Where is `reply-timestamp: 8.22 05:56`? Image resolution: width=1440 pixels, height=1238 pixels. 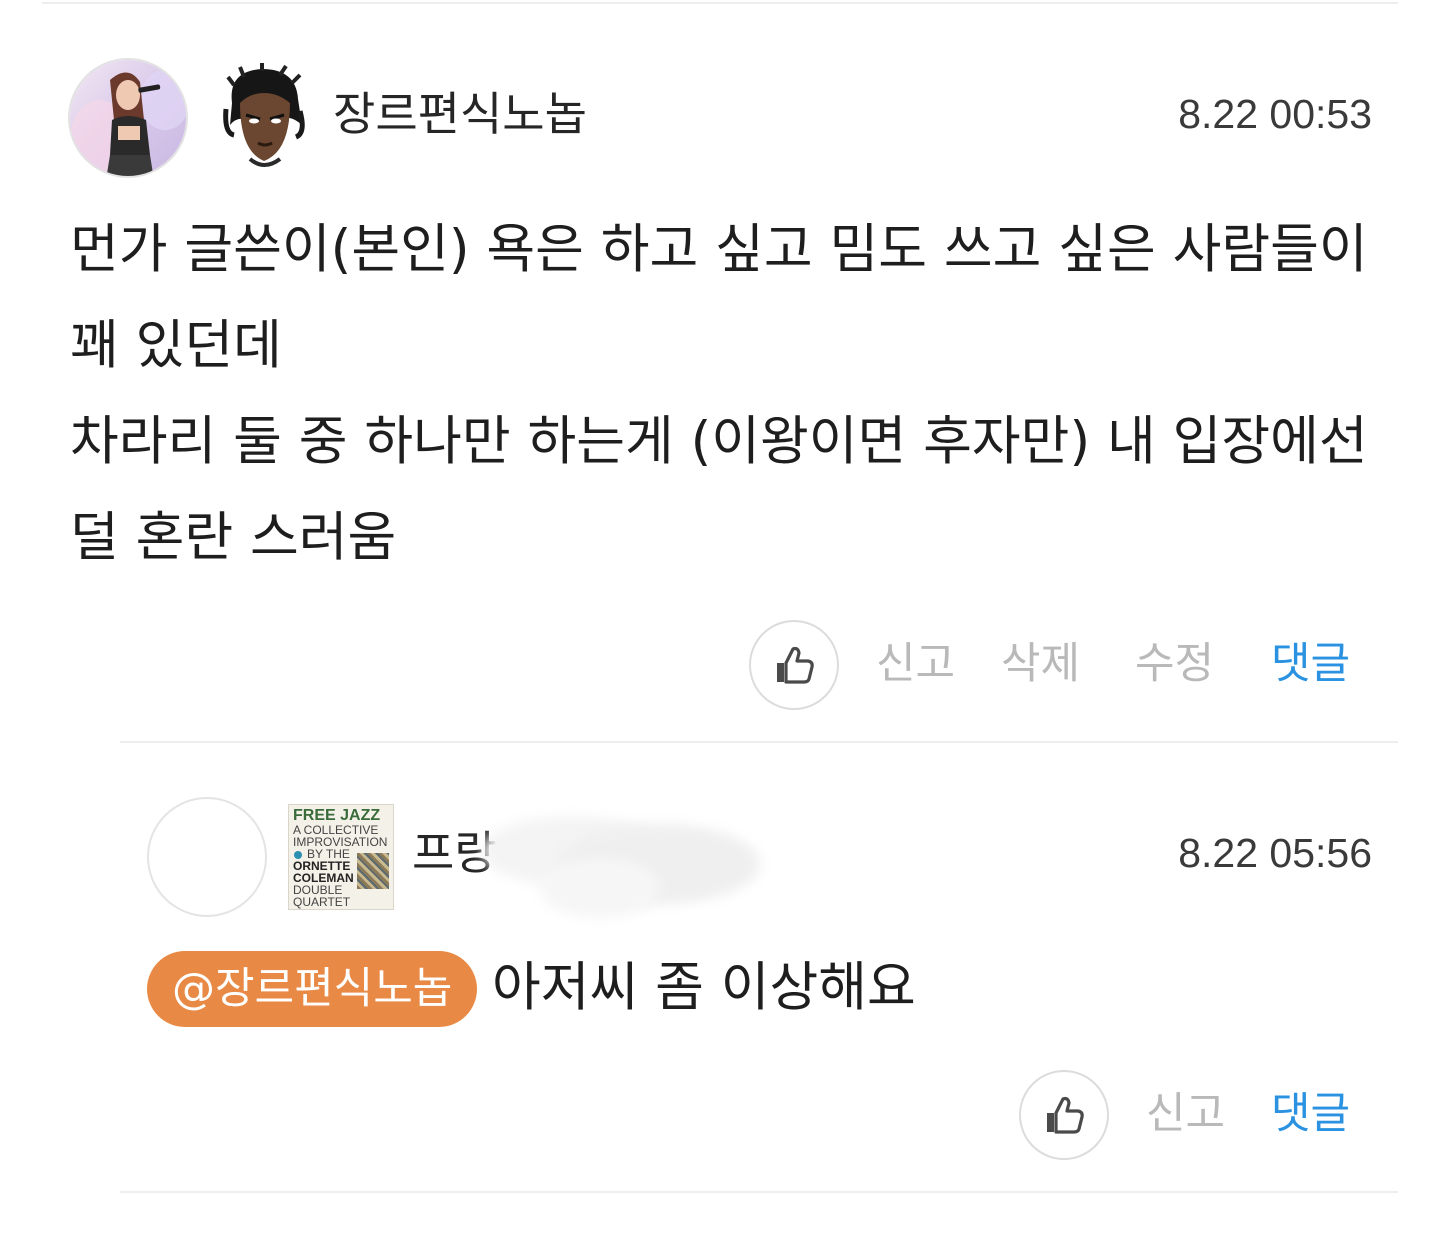
reply-timestamp: 8.22 05:56 is located at coordinates (1275, 853).